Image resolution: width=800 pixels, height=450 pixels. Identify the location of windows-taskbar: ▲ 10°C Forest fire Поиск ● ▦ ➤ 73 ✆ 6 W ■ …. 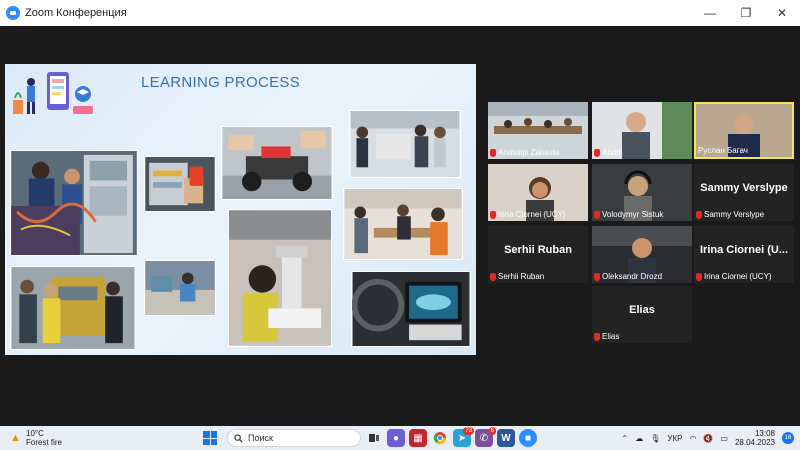
(400, 438).